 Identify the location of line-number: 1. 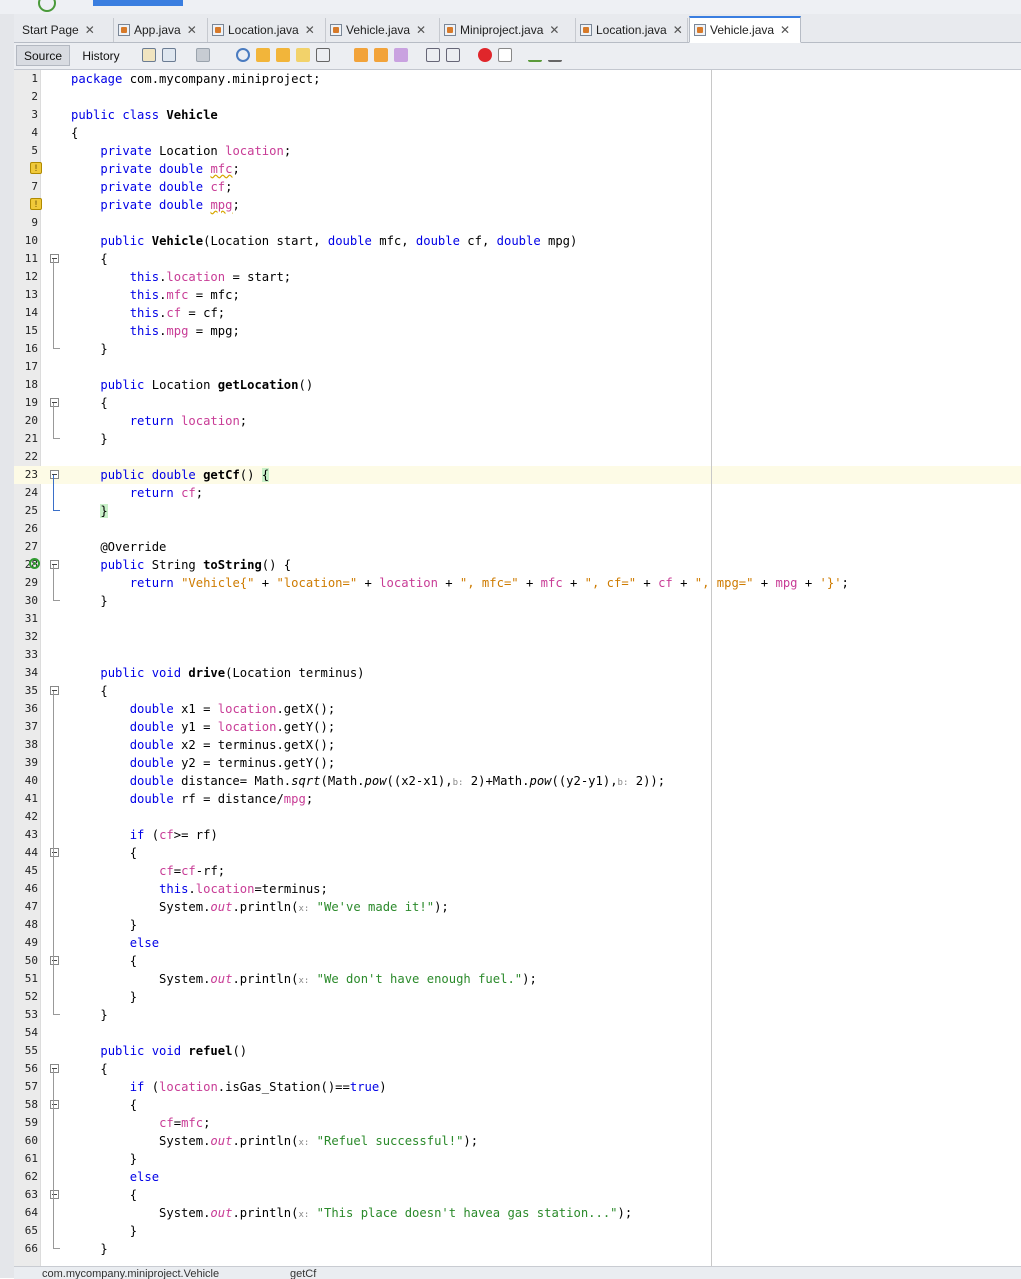
(34, 78).